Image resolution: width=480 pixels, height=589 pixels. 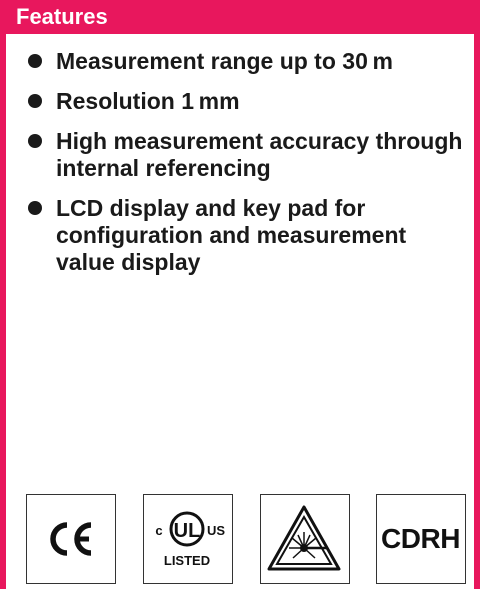 What do you see at coordinates (216, 530) in the screenshot?
I see `ul-right-text: US` at bounding box center [216, 530].